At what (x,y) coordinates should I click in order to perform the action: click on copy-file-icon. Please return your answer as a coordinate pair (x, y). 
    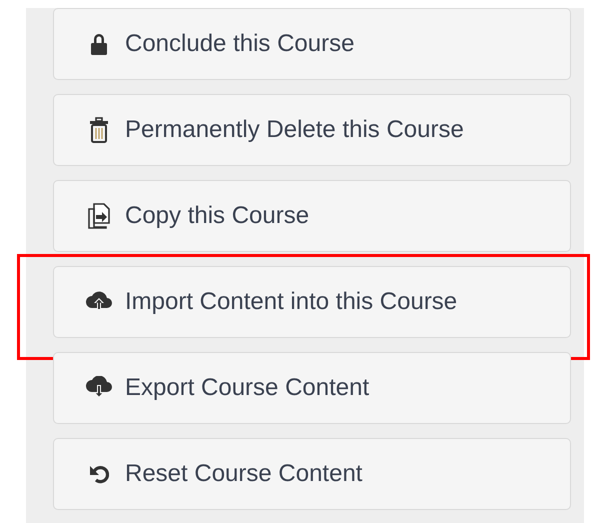
    Looking at the image, I should click on (99, 216).